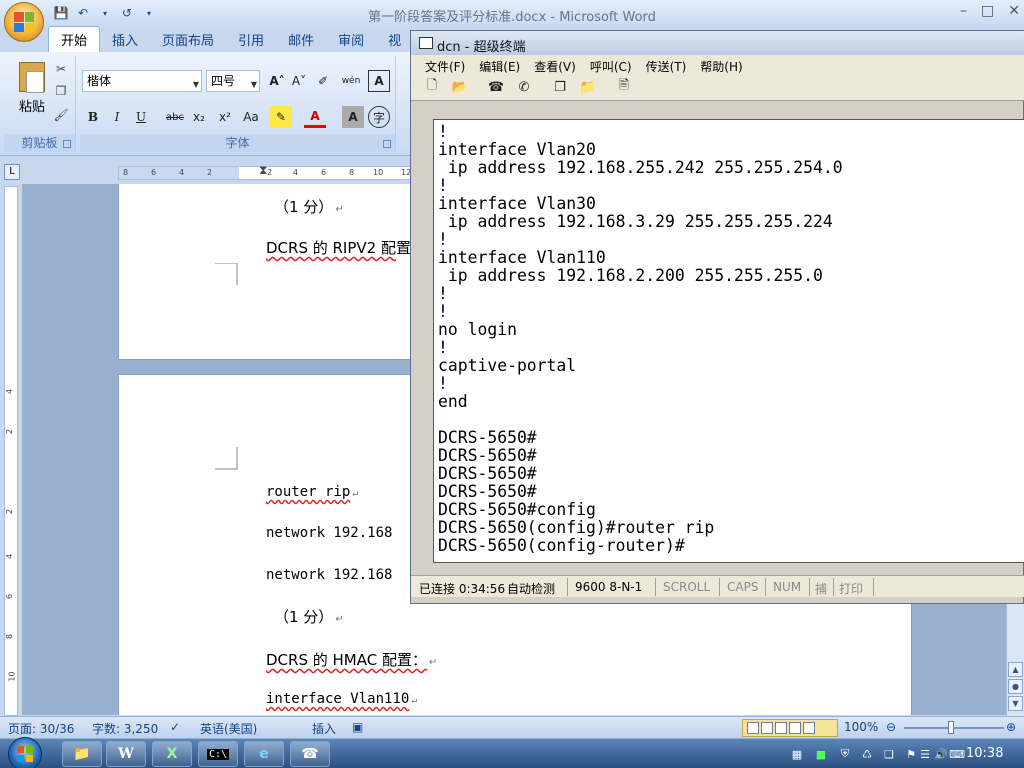 The width and height of the screenshot is (1024, 768). Describe the element at coordinates (251, 39) in the screenshot. I see `tab-references: 引用` at that location.